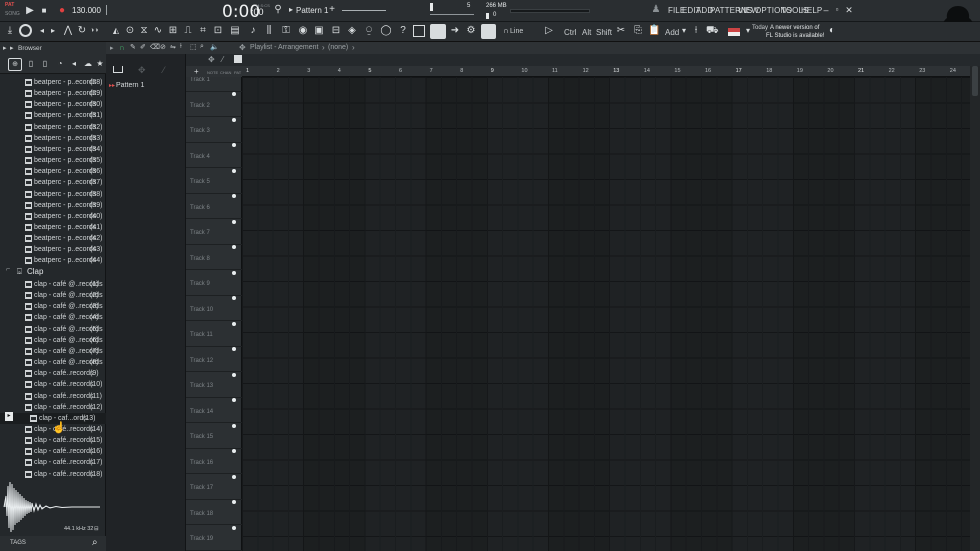 Image resolution: width=980 pixels, height=551 pixels. I want to click on browser-file-item: beatperc - p..ecords (34), so click(53, 149).